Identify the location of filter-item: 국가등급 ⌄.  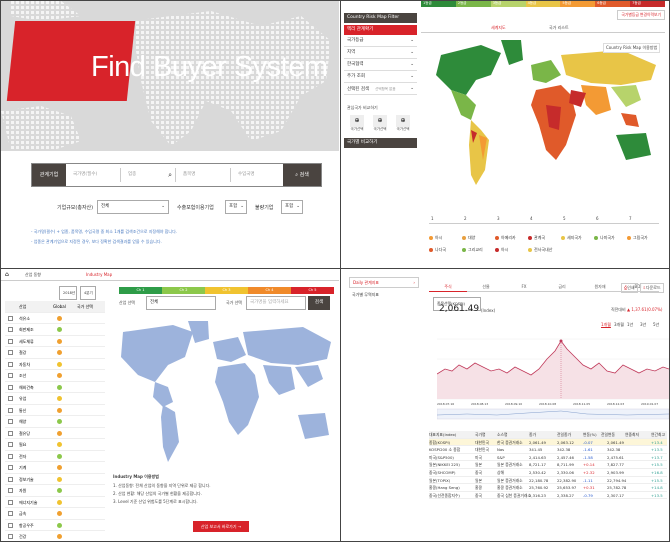
(380, 41).